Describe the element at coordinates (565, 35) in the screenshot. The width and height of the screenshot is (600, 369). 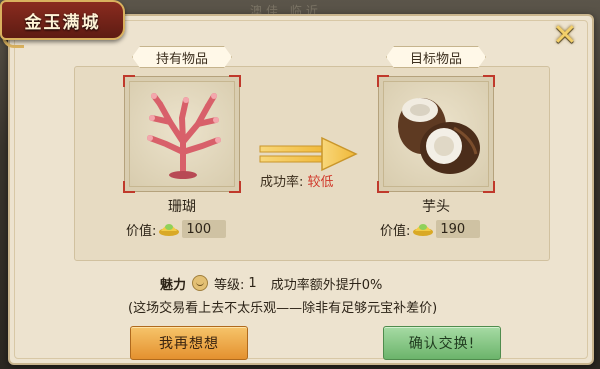
I see `close-icon: ✕` at that location.